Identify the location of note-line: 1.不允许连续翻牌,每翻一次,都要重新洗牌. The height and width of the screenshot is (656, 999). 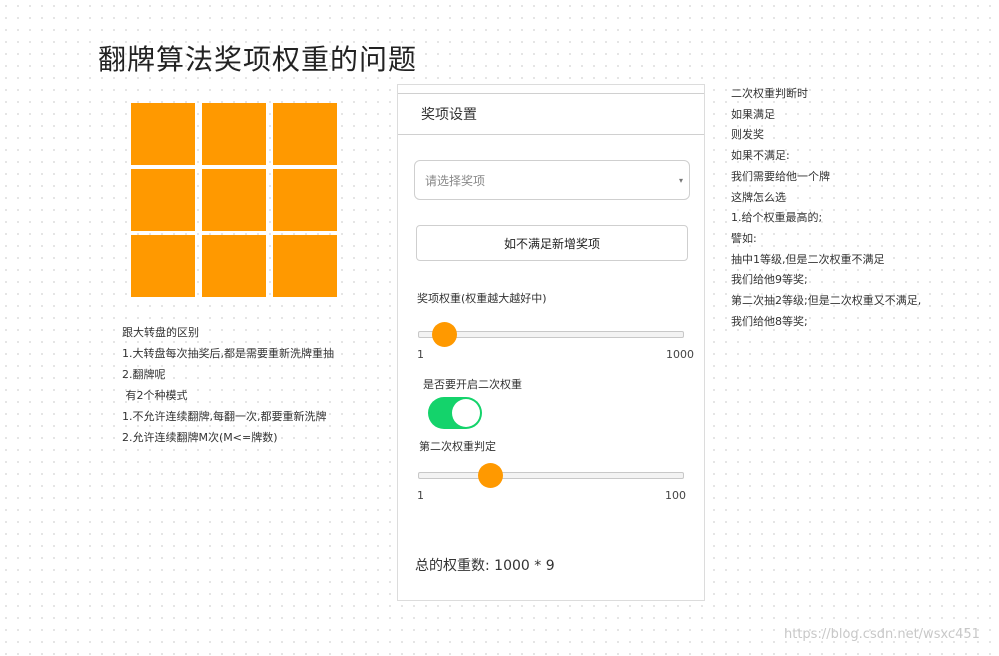
(224, 416).